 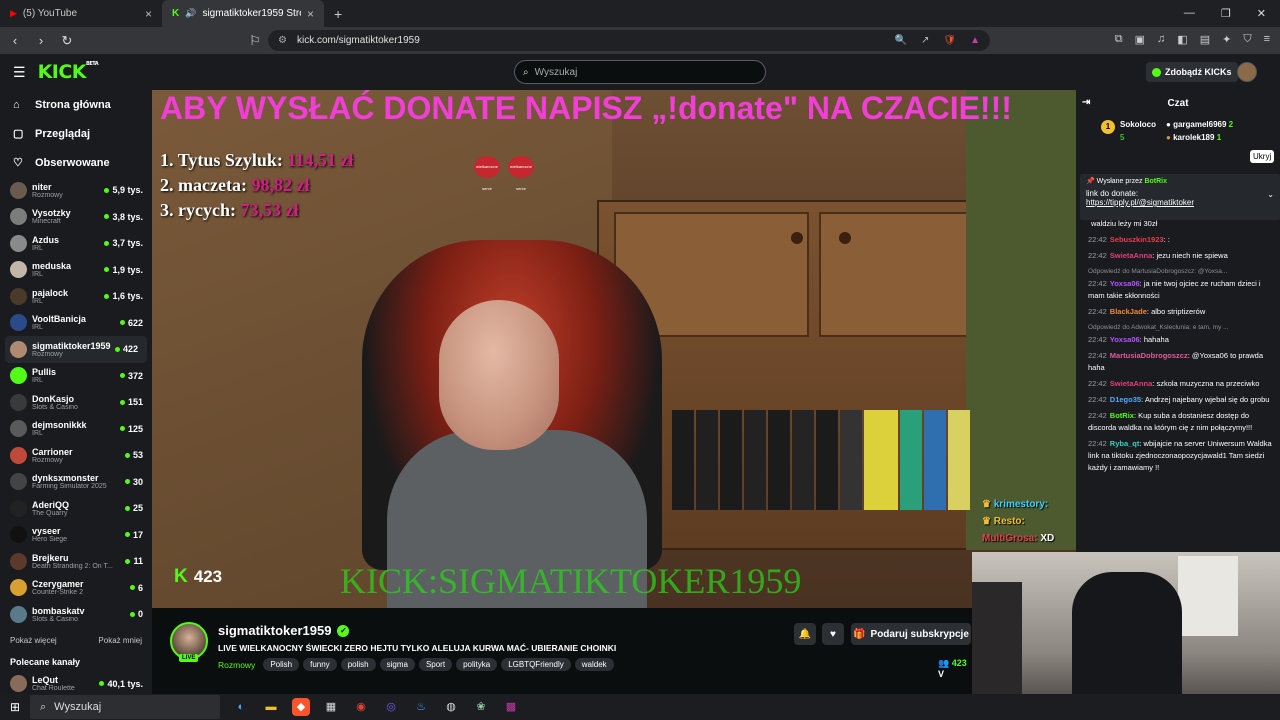 I want to click on sidebar-channel: Czerygamer Counter-Strike 2 6, so click(x=76, y=588).